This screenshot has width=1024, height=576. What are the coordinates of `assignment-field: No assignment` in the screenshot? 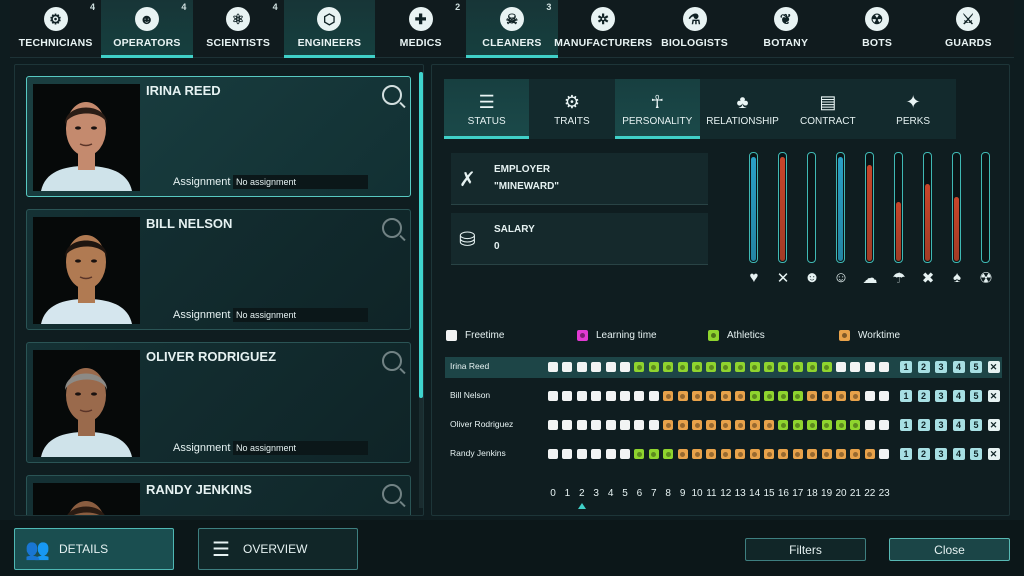 It's located at (300, 448).